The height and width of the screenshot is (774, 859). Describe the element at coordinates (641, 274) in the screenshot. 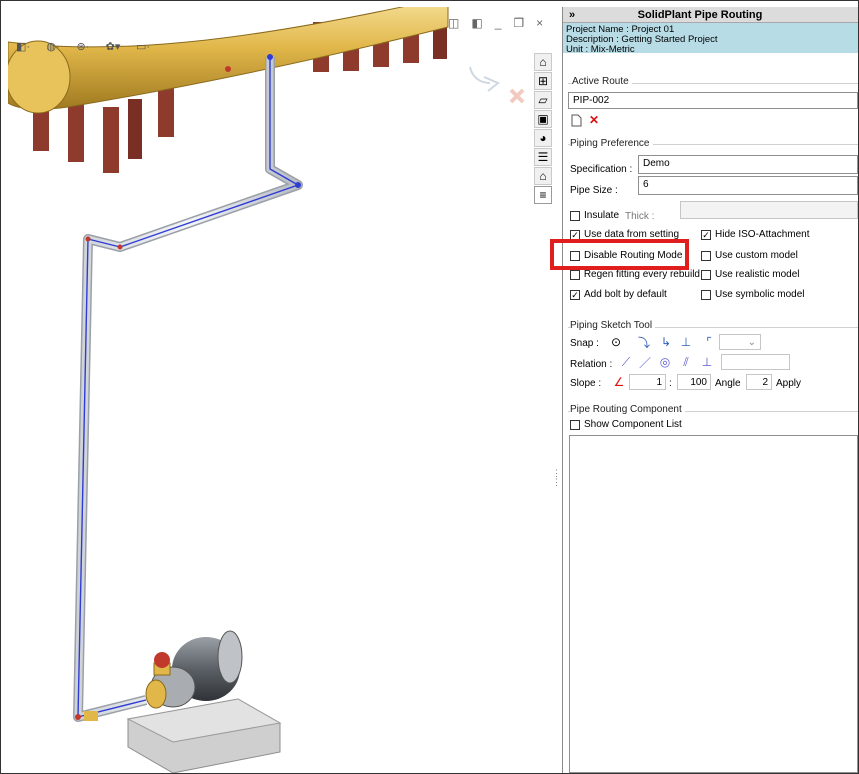

I see `regen-label: Regen fitting every rebuild` at that location.